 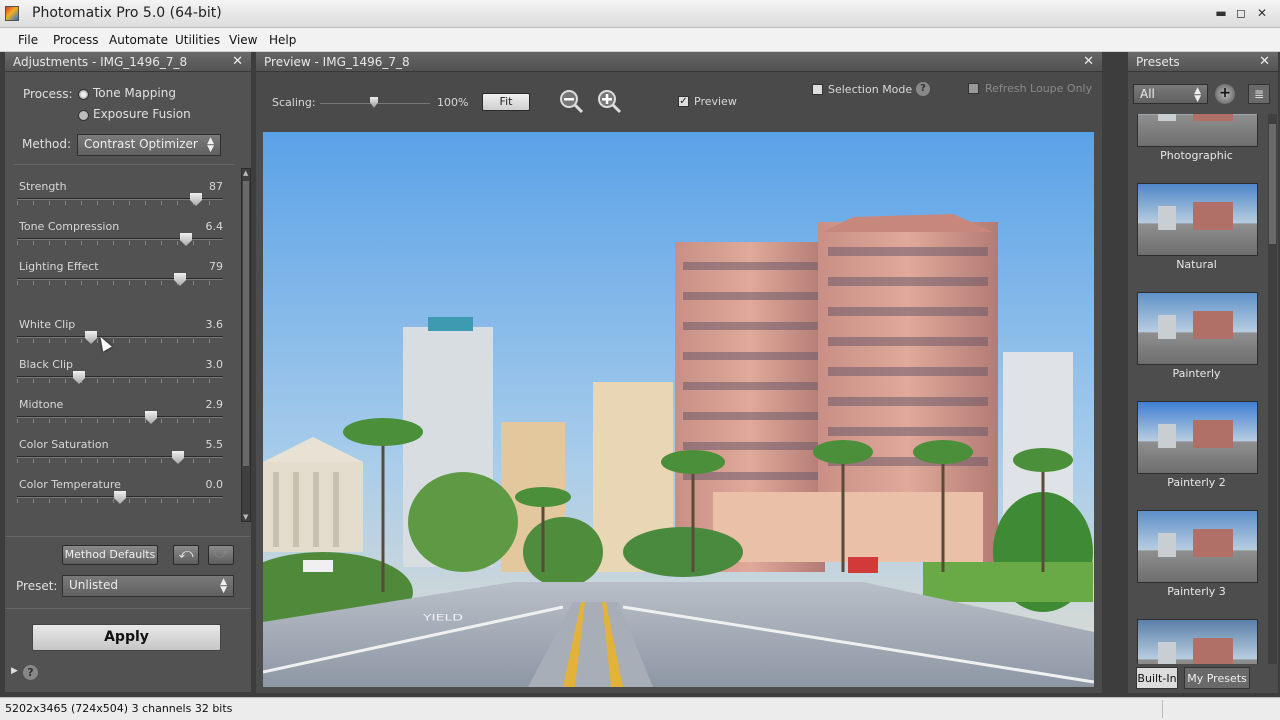 I want to click on add-preset-icon: +, so click(x=1225, y=94).